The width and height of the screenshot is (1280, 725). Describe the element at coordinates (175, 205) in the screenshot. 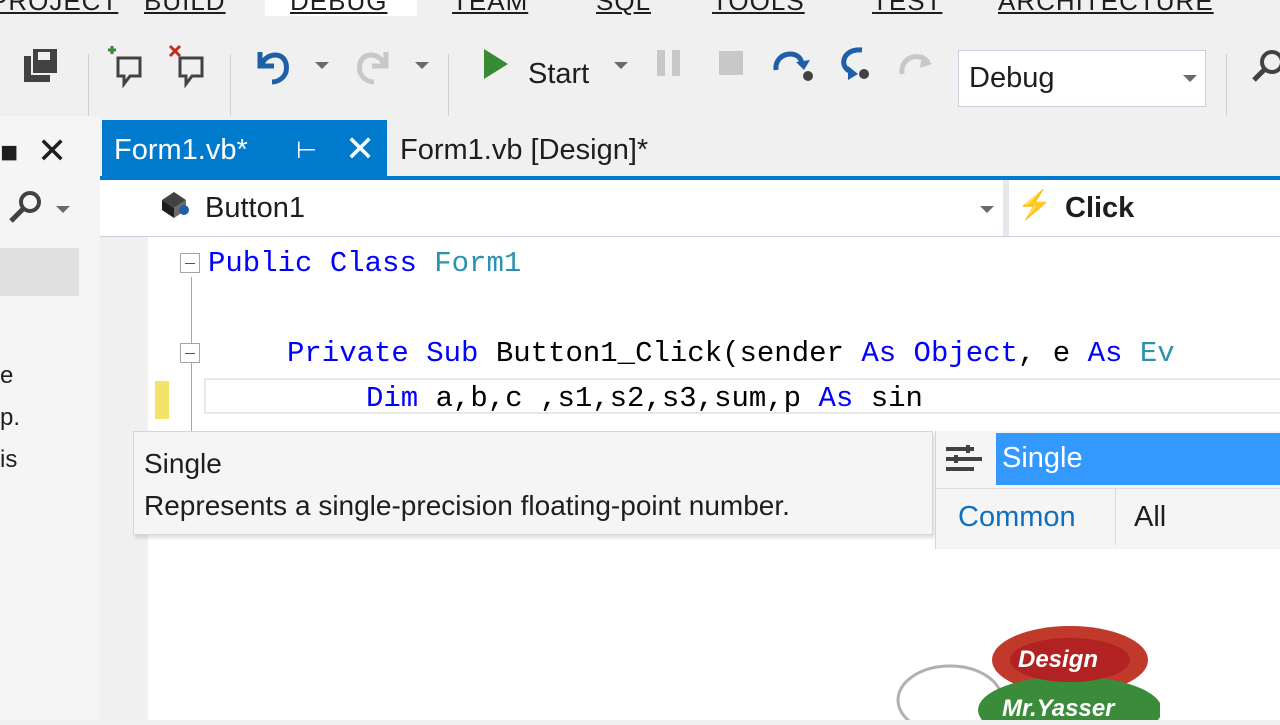

I see `class-icon` at that location.